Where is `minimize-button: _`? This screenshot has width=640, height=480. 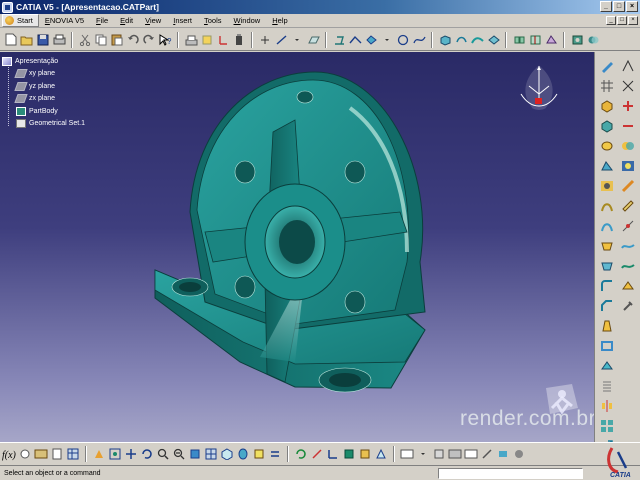 minimize-button: _ is located at coordinates (606, 6).